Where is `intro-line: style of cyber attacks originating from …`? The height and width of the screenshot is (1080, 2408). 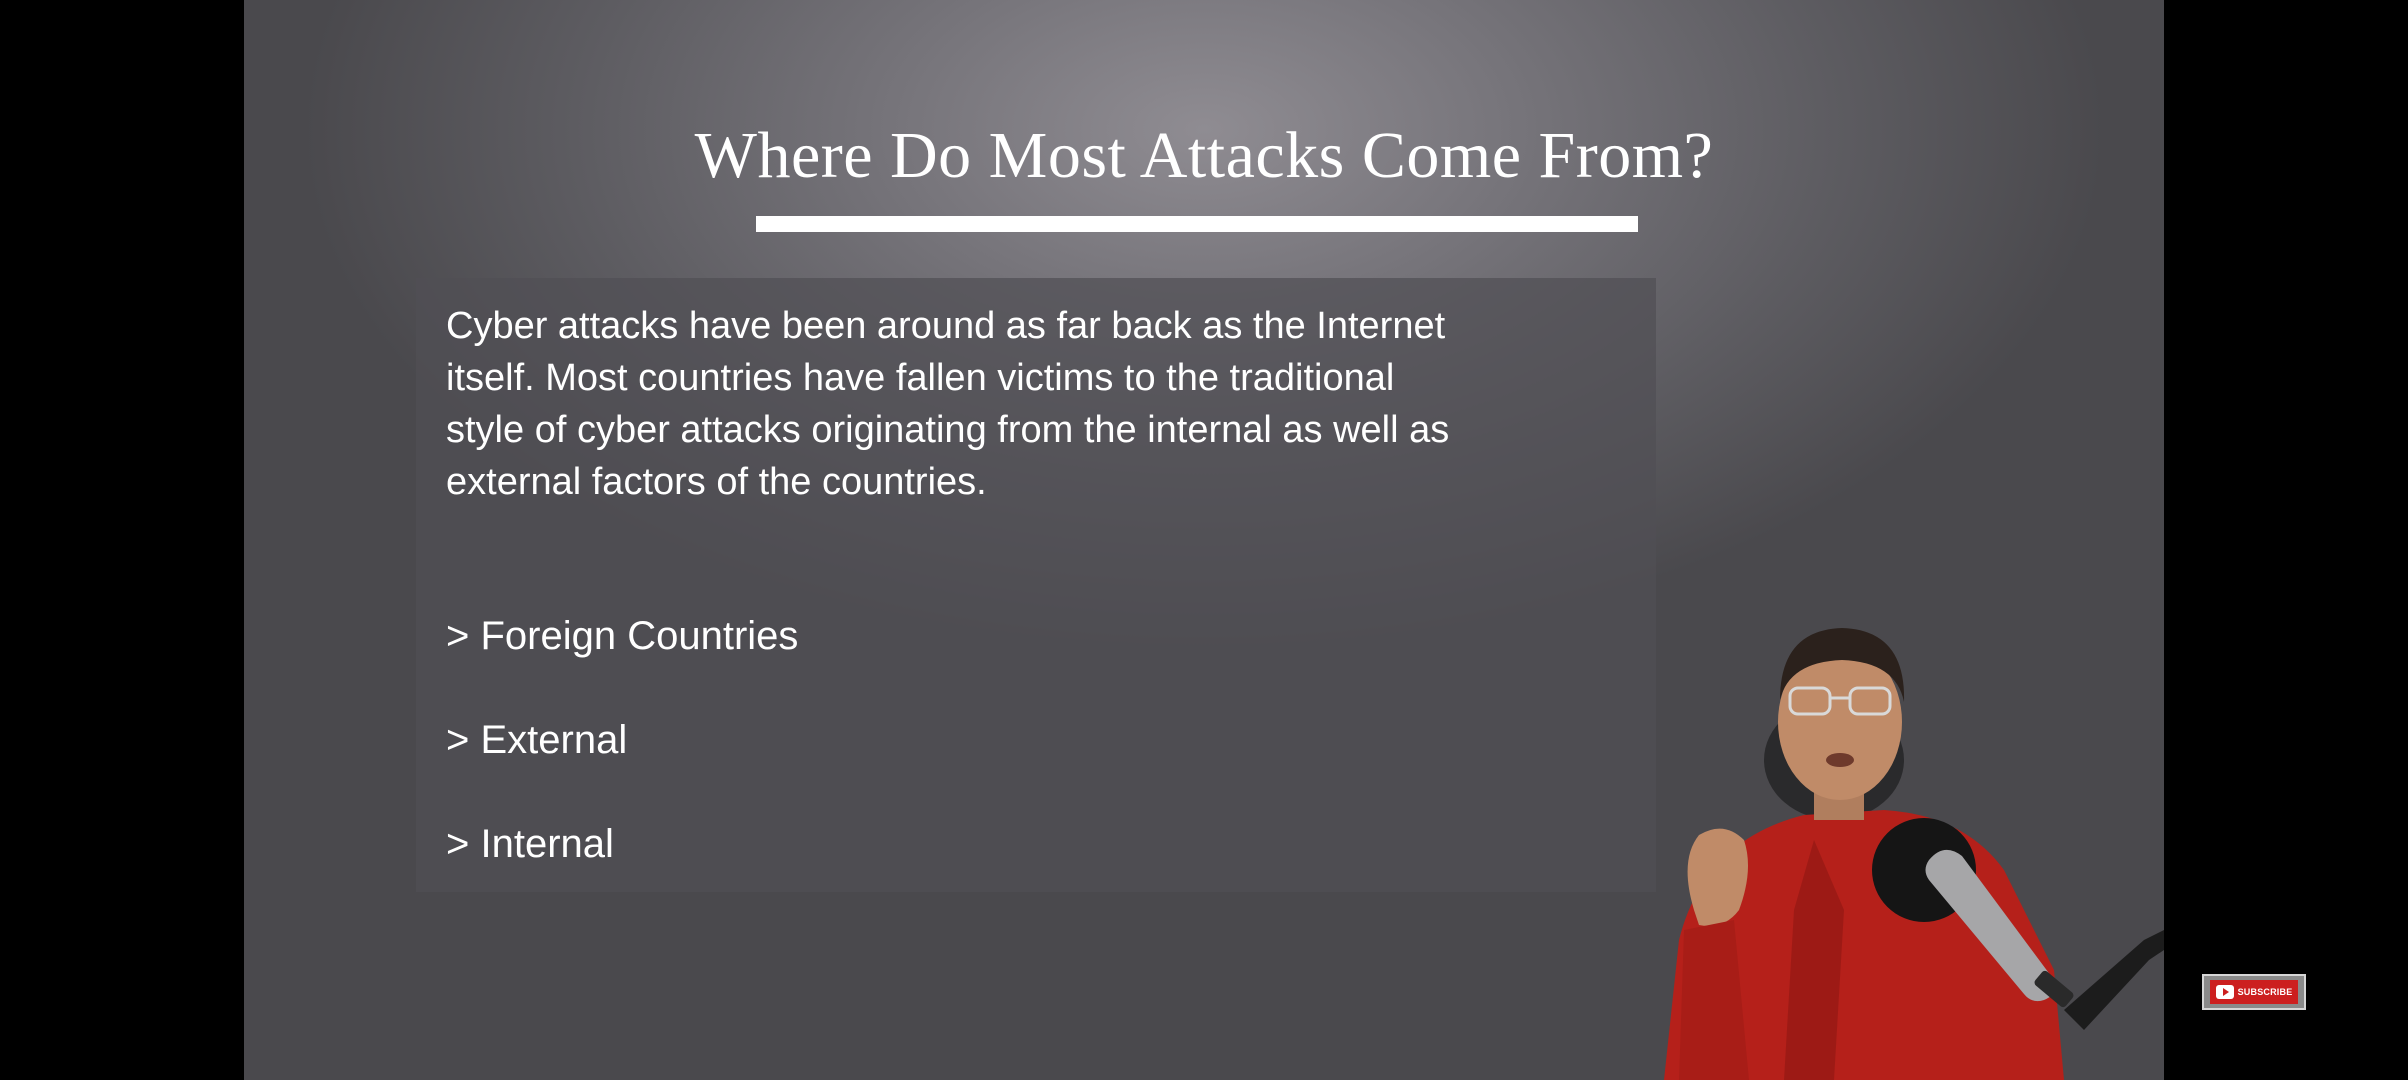 intro-line: style of cyber attacks originating from … is located at coordinates (948, 430).